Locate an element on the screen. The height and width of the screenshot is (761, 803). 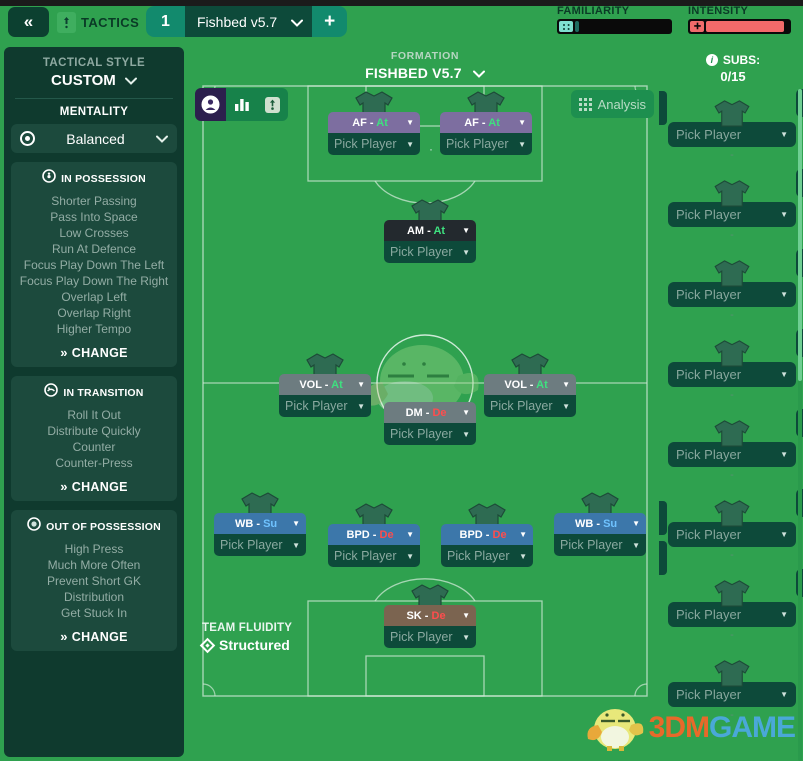
role-label: SK - De is located at coordinates (426, 615).